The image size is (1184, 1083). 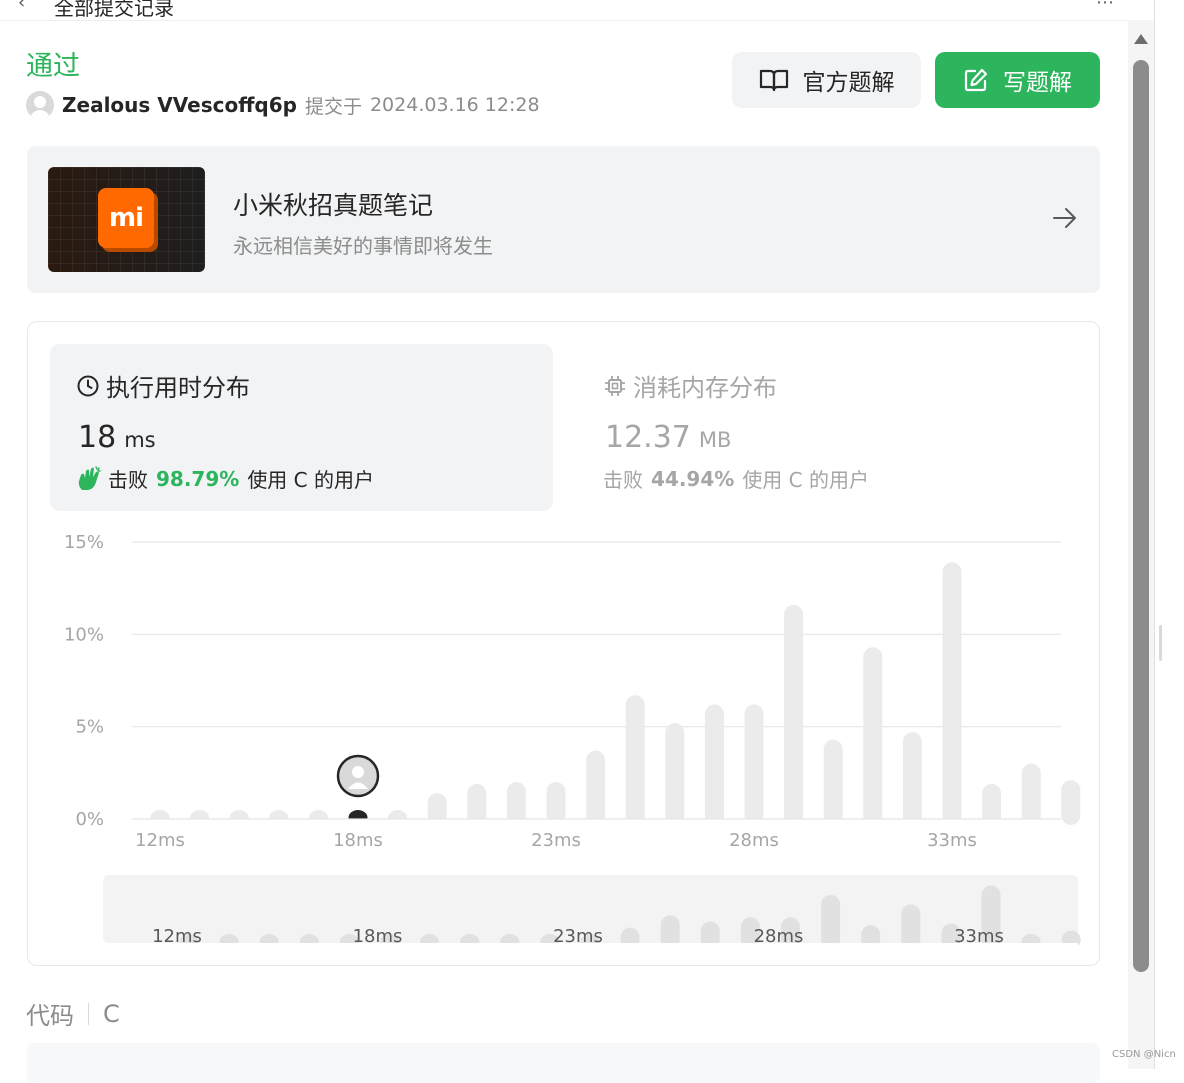 I want to click on memory-title-text: 消耗内存分布, so click(x=705, y=388).